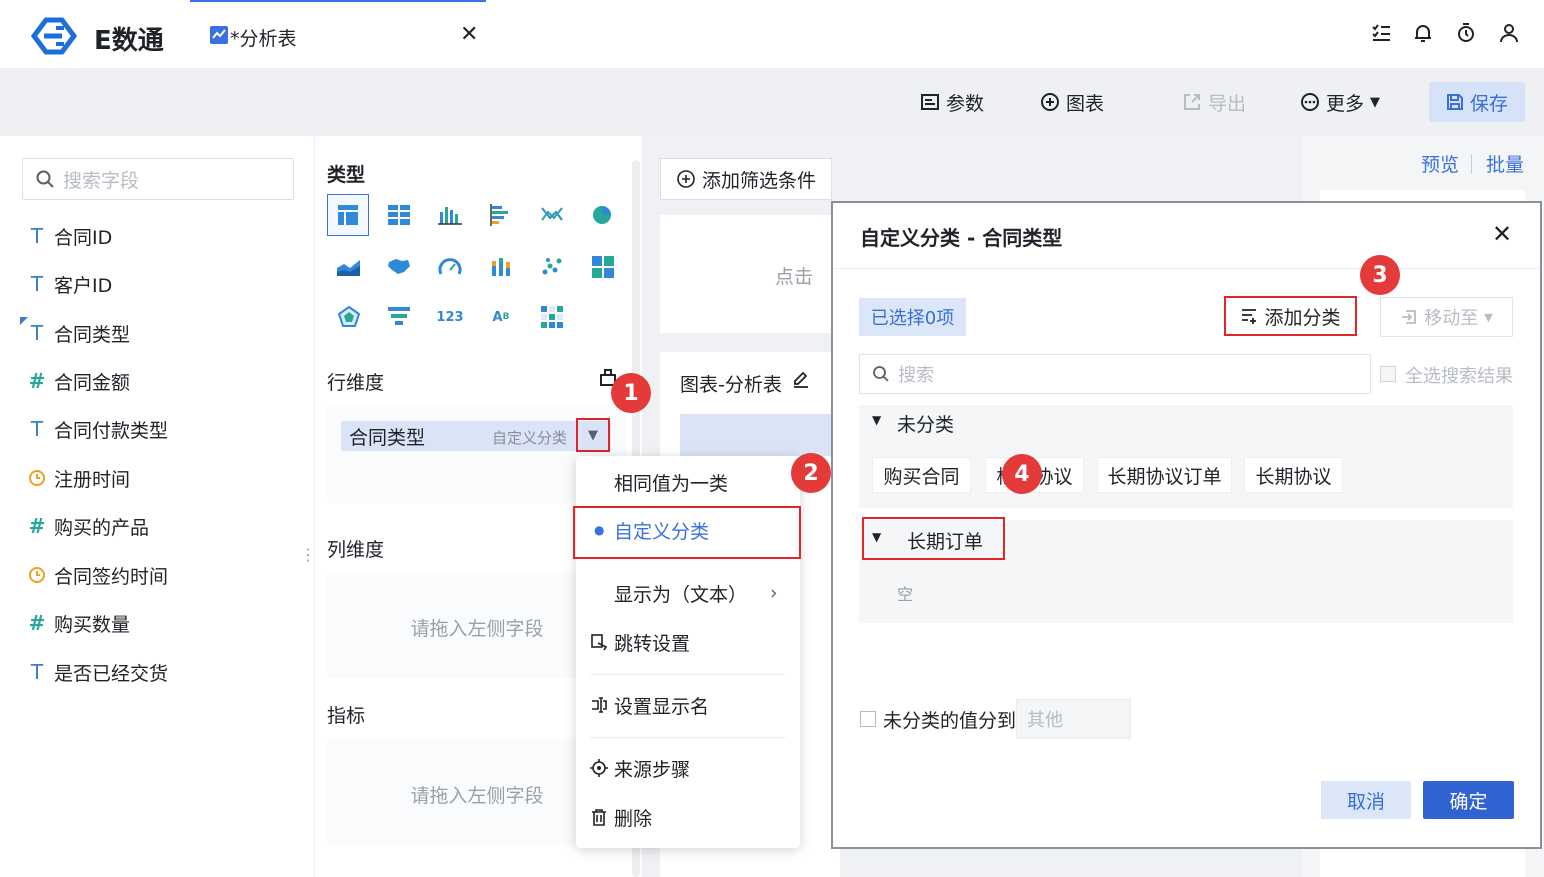  I want to click on select-all-checkbox, so click(1388, 374).